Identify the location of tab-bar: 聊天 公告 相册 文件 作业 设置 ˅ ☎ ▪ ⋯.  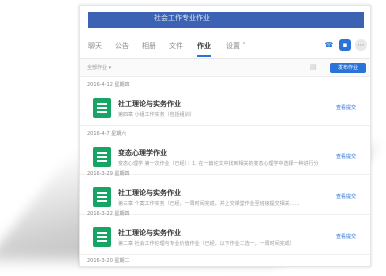
(225, 46).